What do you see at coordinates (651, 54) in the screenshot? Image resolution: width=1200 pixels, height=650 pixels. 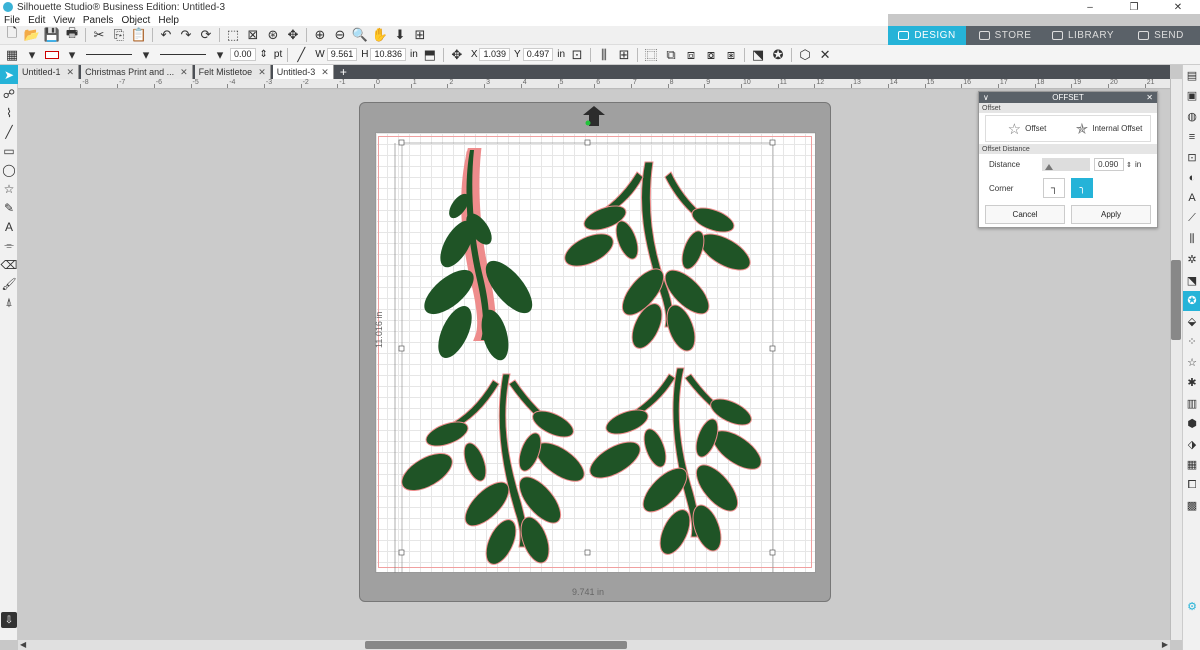 I see `group-icon: ⿴` at bounding box center [651, 54].